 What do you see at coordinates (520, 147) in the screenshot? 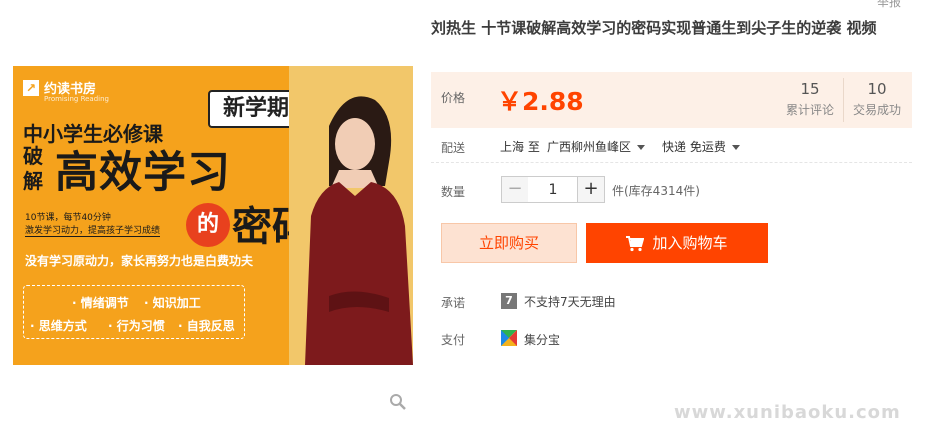
I see `shipping-from: 上海 至` at bounding box center [520, 147].